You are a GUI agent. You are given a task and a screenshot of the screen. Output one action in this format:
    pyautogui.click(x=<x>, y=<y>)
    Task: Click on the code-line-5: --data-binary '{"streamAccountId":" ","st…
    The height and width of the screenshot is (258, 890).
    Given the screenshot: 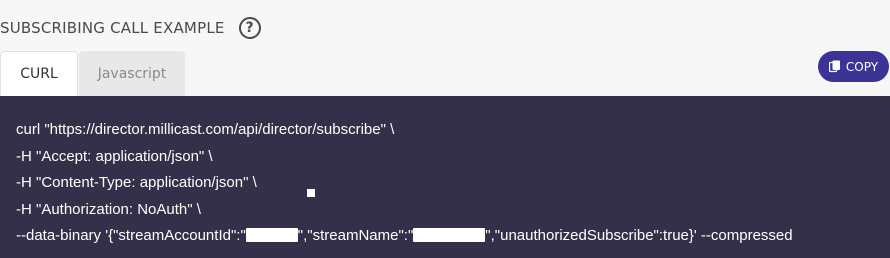 What is the action you would take?
    pyautogui.click(x=453, y=236)
    